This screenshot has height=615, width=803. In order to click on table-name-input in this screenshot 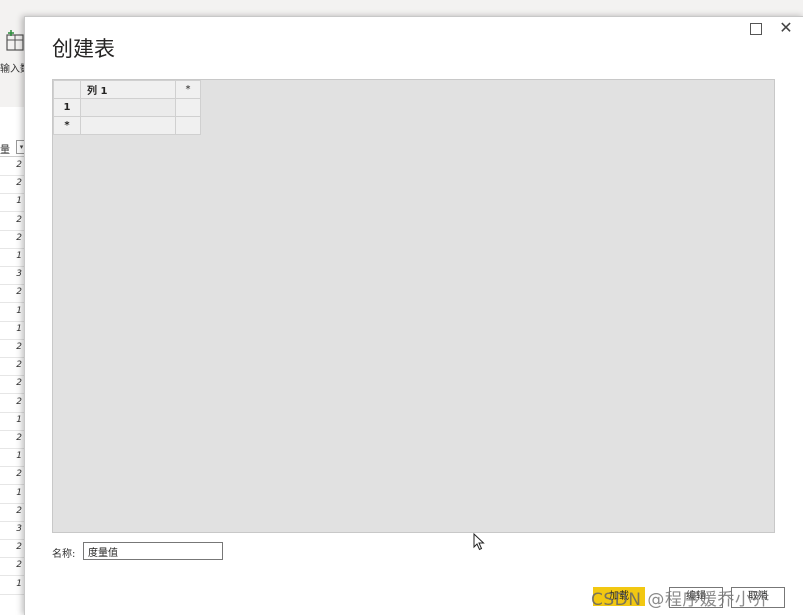, I will do `click(153, 551)`.